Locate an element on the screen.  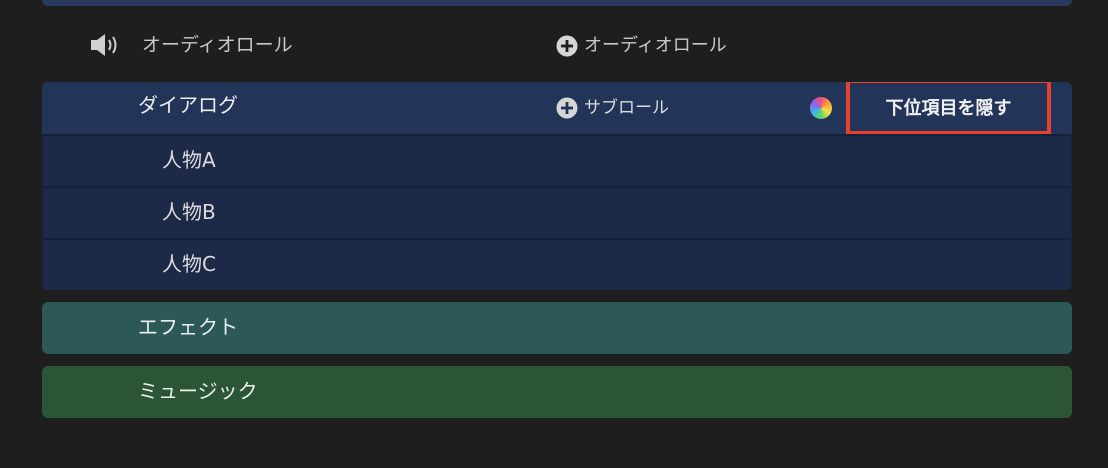
add-audio-role-button: オーディオロール is located at coordinates (641, 46).